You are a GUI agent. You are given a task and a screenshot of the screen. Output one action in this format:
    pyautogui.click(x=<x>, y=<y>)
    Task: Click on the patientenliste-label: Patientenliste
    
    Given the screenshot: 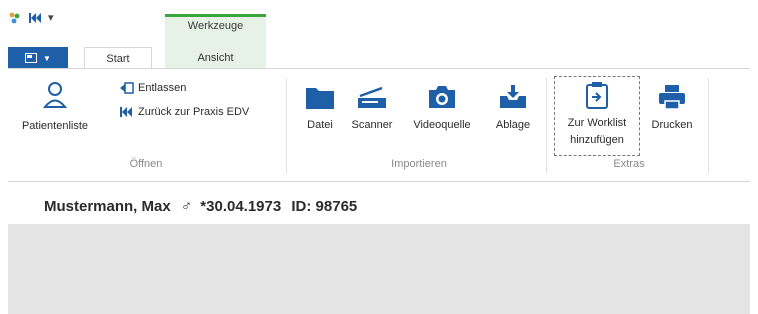 What is the action you would take?
    pyautogui.click(x=55, y=126)
    